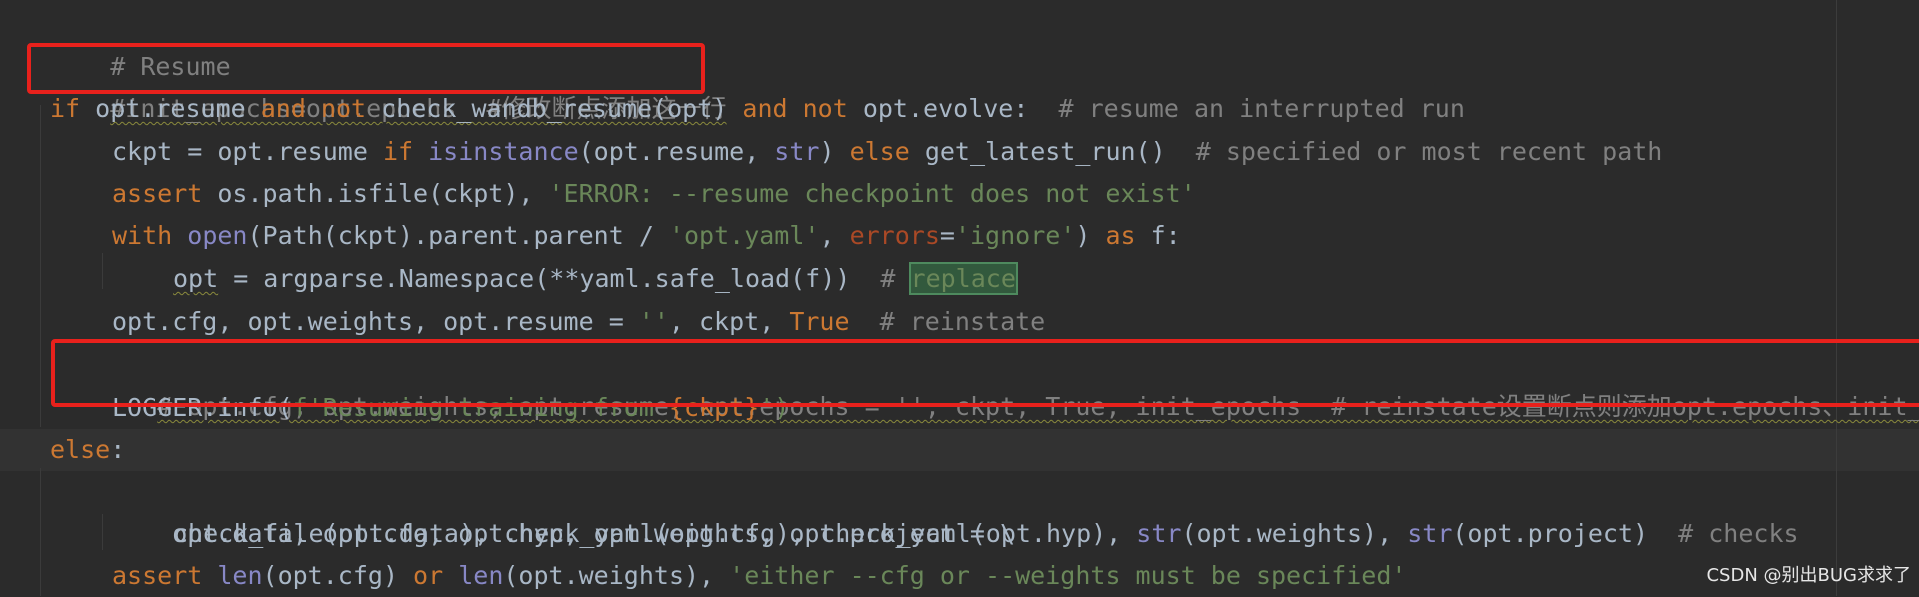 Image resolution: width=1919 pixels, height=597 pixels. Describe the element at coordinates (170, 108) in the screenshot. I see `code-text: opt.resume` at that location.